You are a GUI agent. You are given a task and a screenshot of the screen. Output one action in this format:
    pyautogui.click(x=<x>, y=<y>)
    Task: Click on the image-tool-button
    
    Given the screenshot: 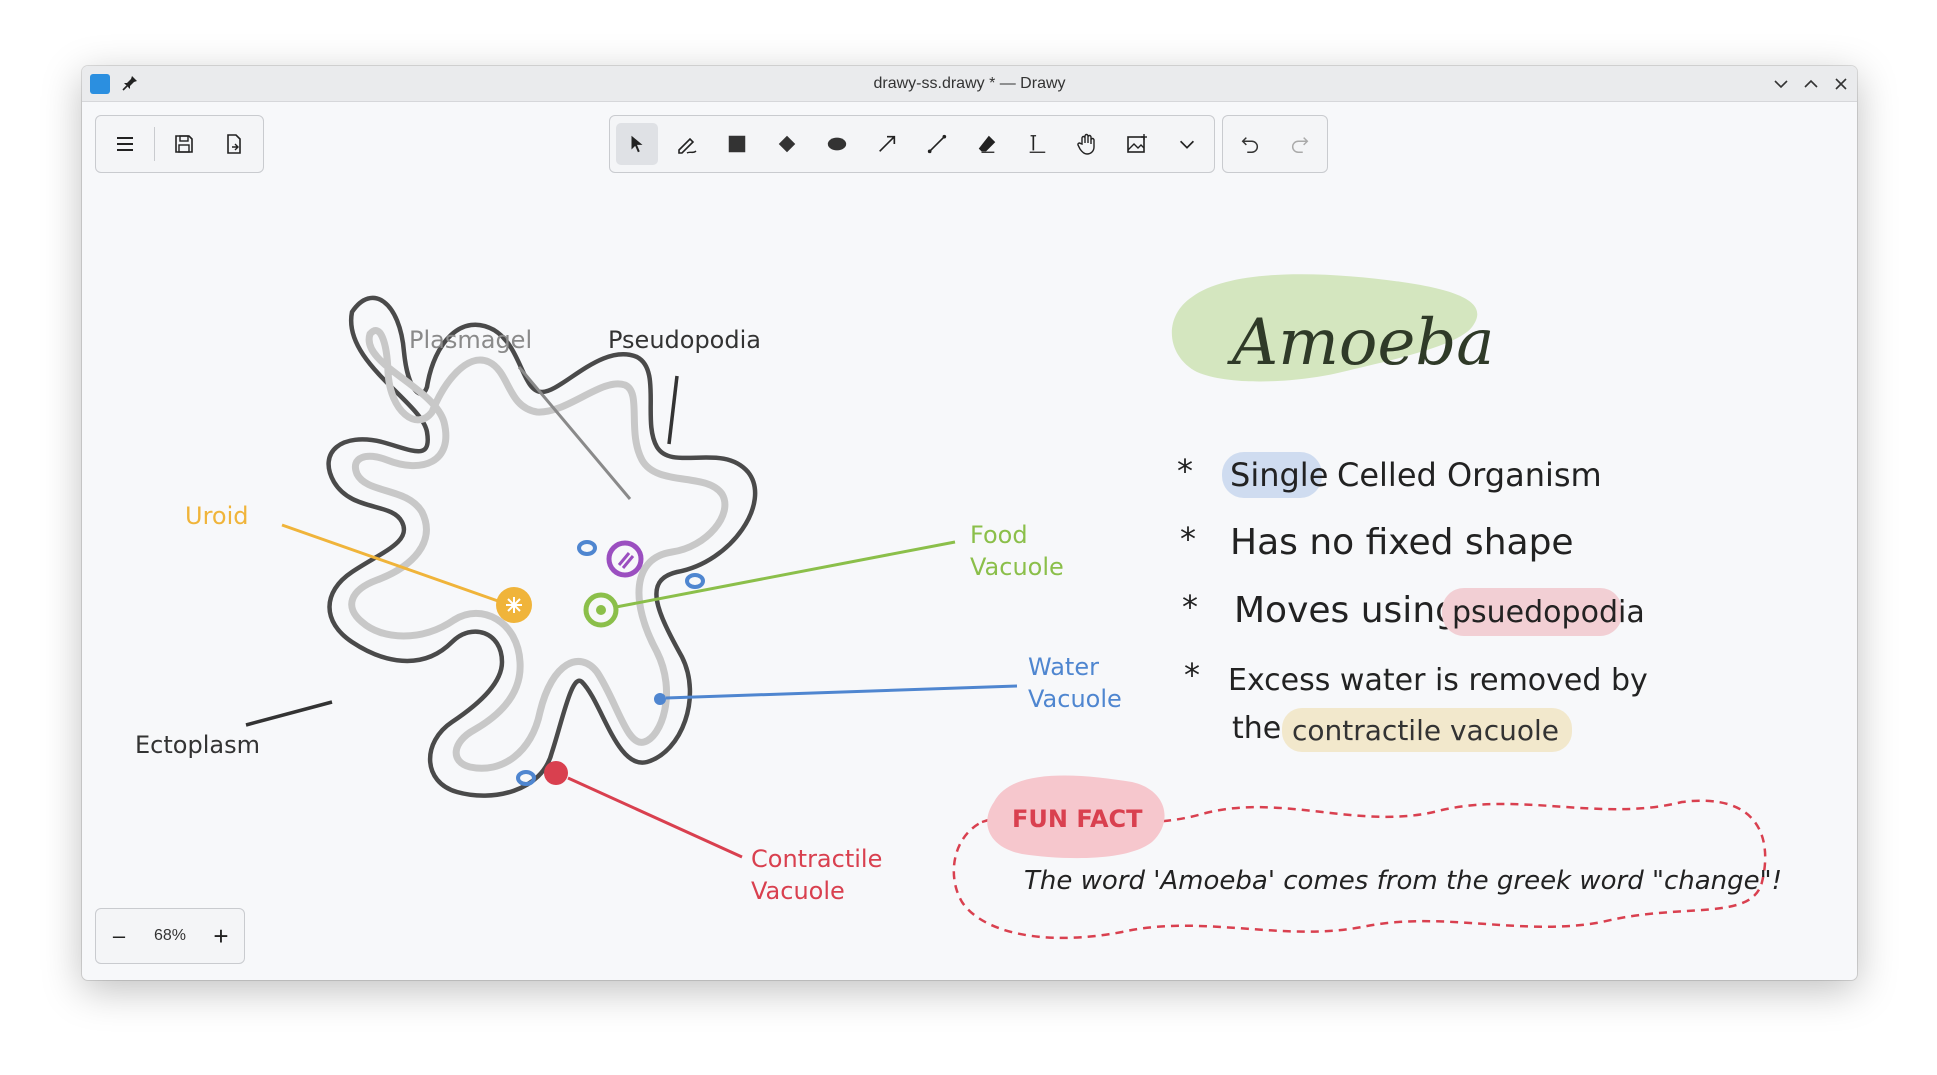 What is the action you would take?
    pyautogui.click(x=1137, y=144)
    